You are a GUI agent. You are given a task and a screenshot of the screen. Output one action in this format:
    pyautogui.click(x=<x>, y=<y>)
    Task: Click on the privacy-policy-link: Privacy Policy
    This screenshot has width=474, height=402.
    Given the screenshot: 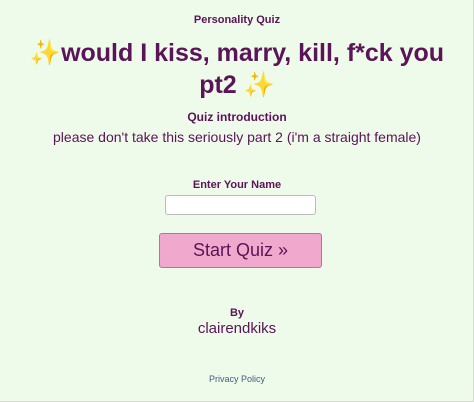 What is the action you would take?
    pyautogui.click(x=237, y=379)
    